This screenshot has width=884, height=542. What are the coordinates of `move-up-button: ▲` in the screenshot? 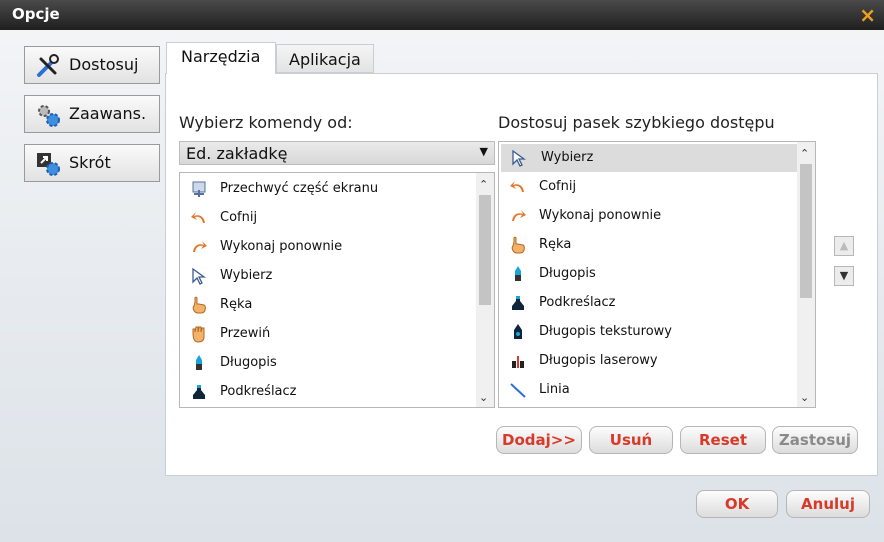 It's located at (844, 246).